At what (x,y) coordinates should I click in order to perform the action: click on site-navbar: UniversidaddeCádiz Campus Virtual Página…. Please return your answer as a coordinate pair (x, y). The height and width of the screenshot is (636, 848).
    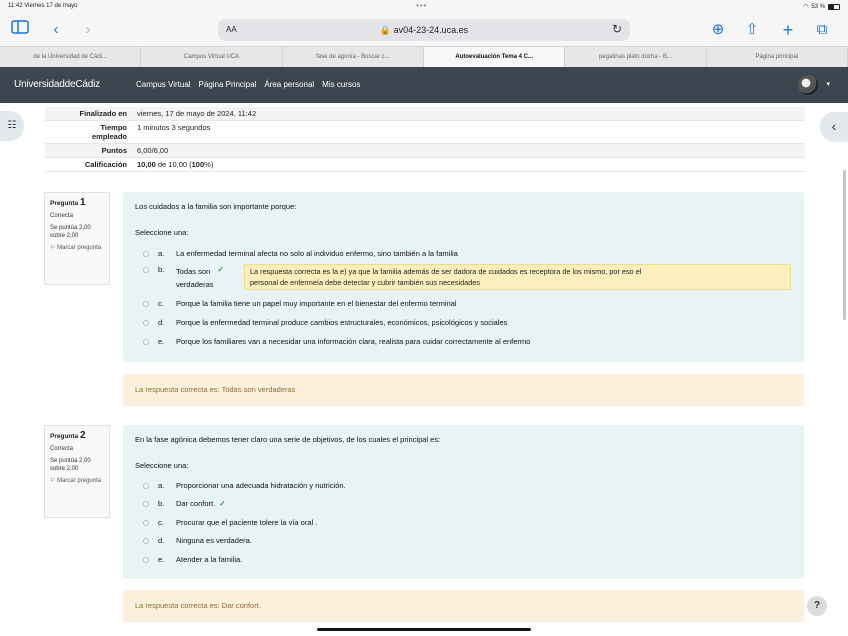
    Looking at the image, I should click on (424, 85).